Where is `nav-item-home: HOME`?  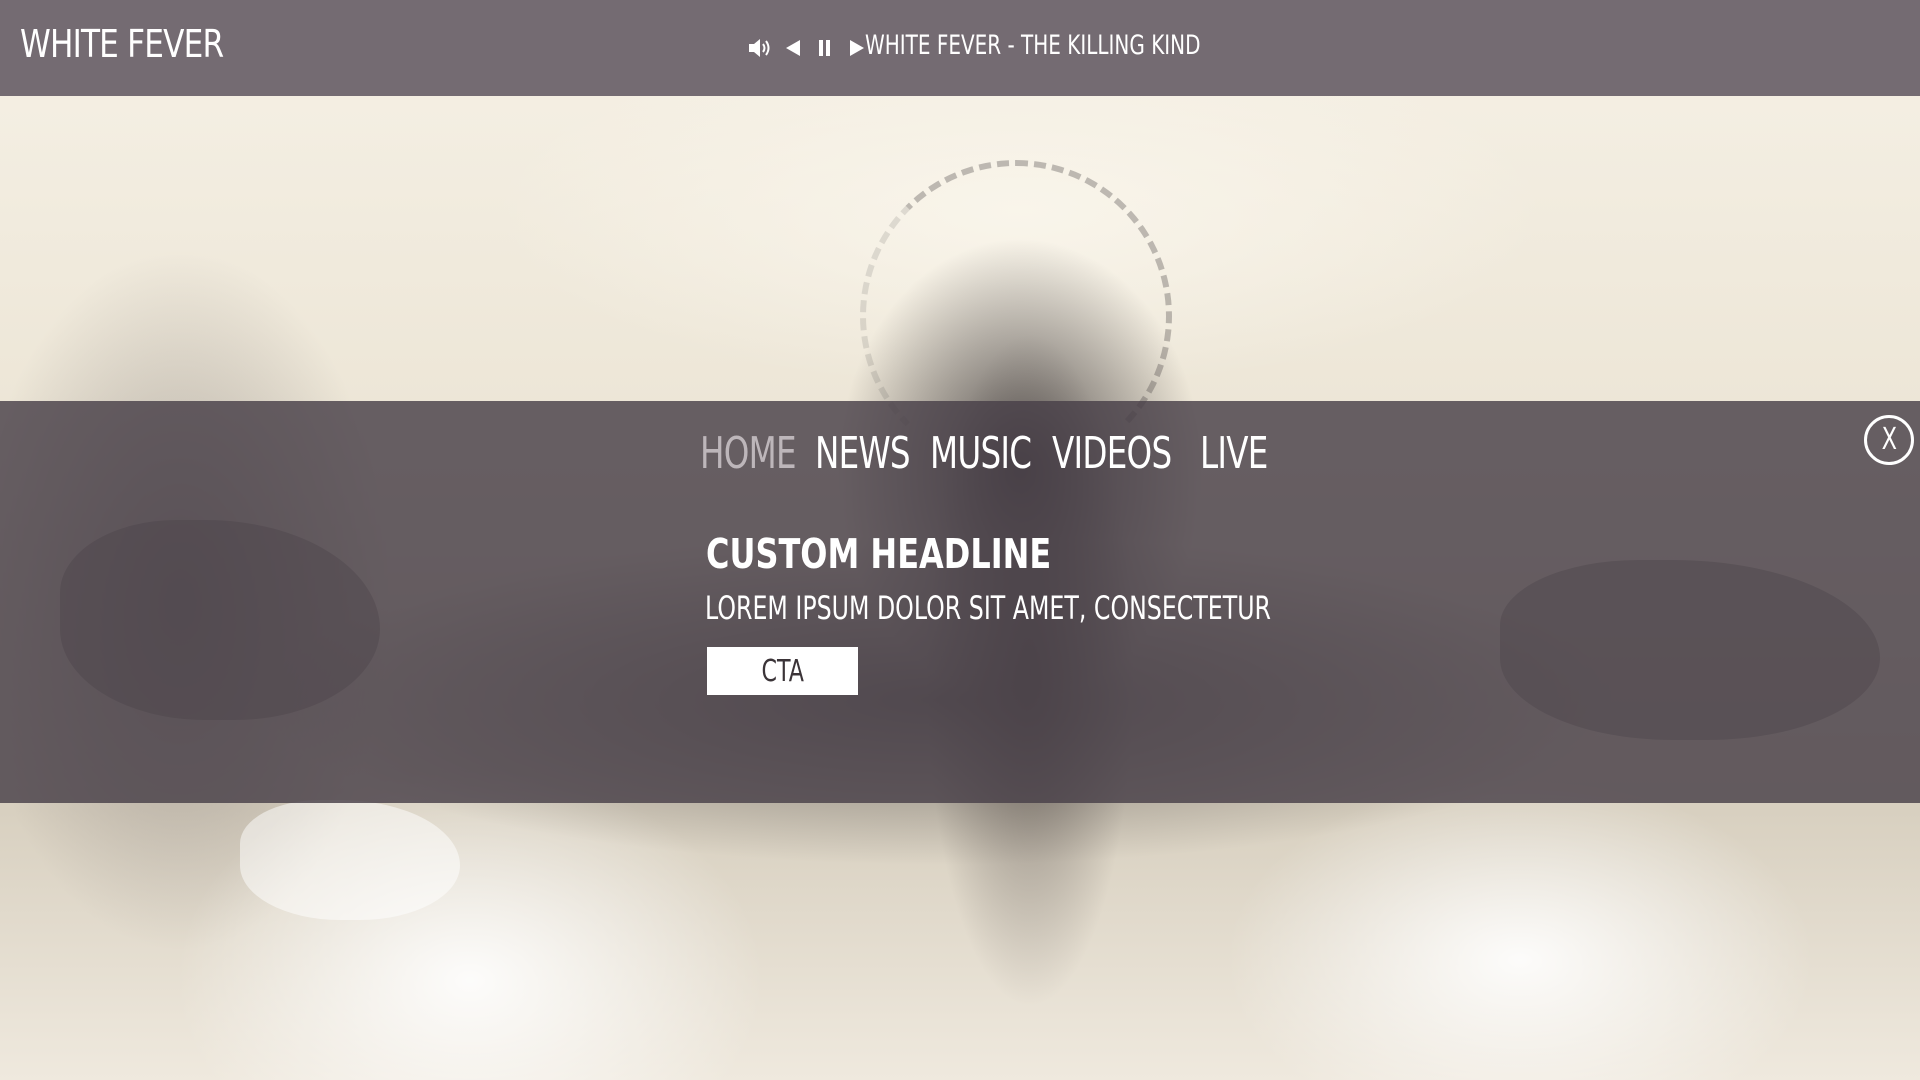
nav-item-home: HOME is located at coordinates (748, 453).